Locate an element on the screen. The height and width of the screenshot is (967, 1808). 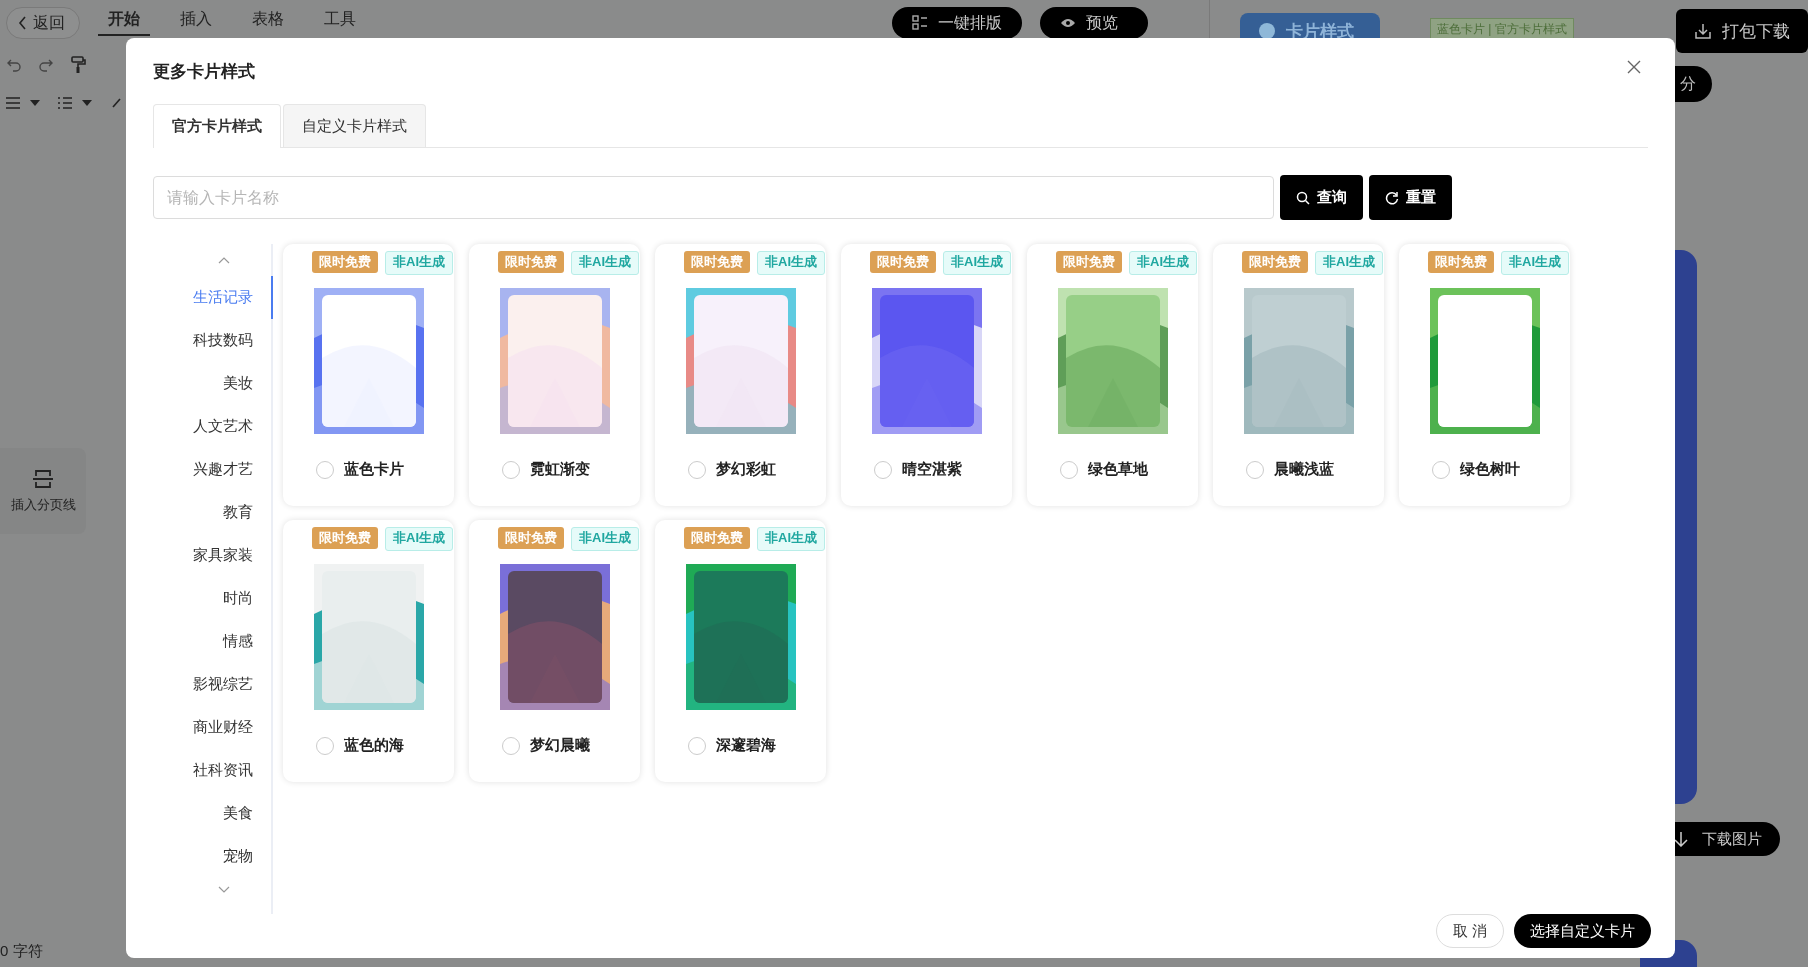
category-item: 家具家装 is located at coordinates (233, 555).